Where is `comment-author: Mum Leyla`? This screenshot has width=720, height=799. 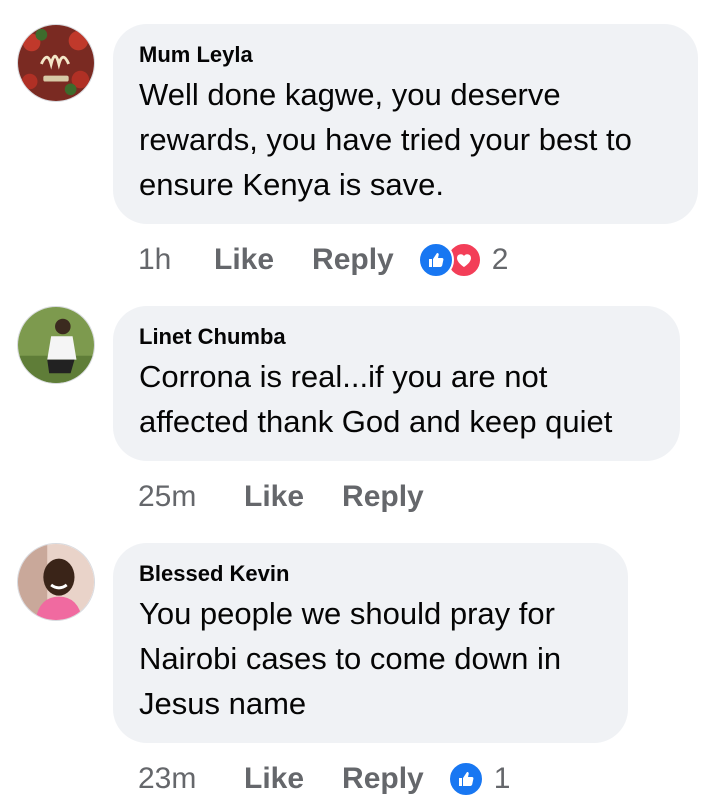
comment-author: Mum Leyla is located at coordinates (405, 55).